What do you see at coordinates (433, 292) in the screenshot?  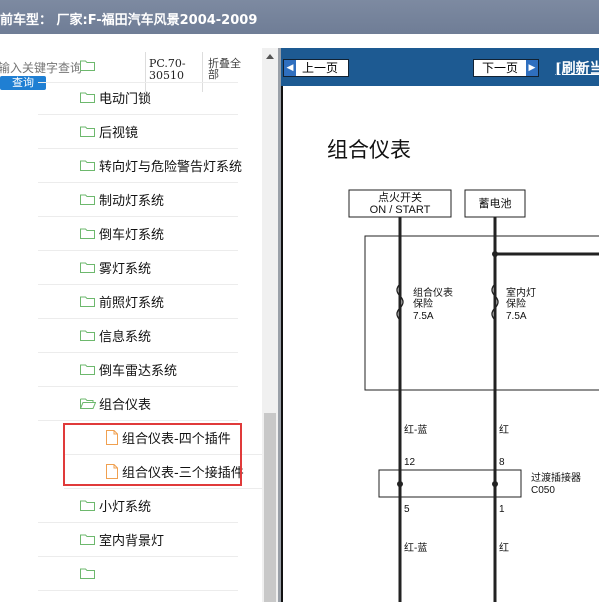 I see `fuse1-label-1: 组合仪表` at bounding box center [433, 292].